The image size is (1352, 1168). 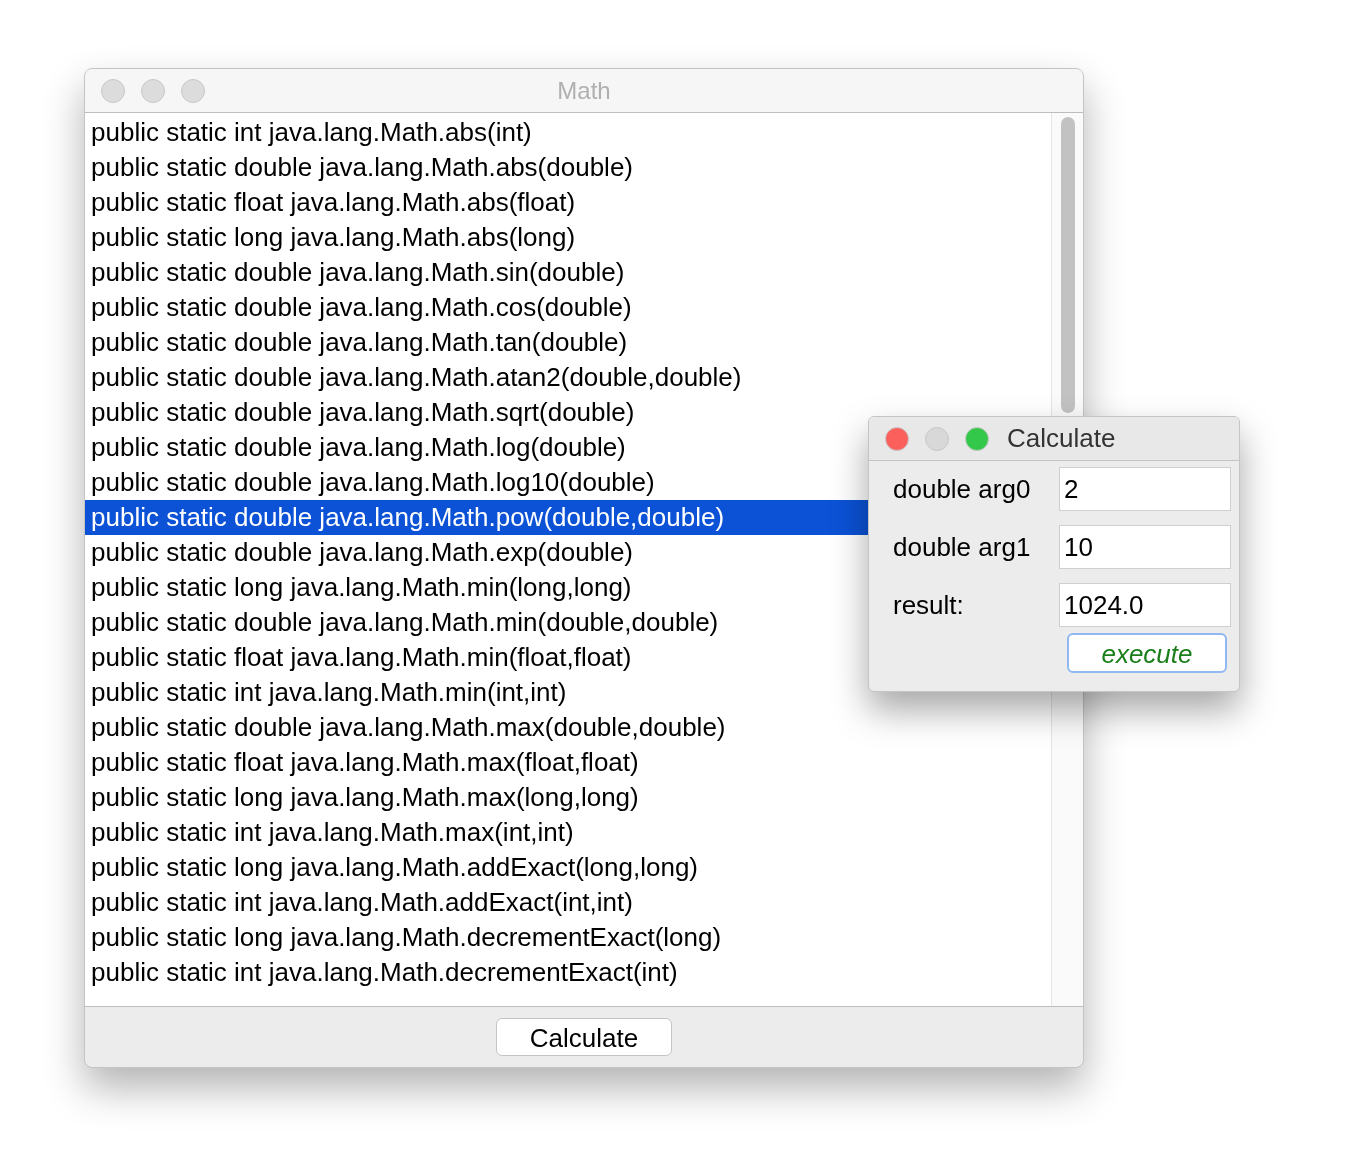 I want to click on window-title: Calculate, so click(x=1061, y=438).